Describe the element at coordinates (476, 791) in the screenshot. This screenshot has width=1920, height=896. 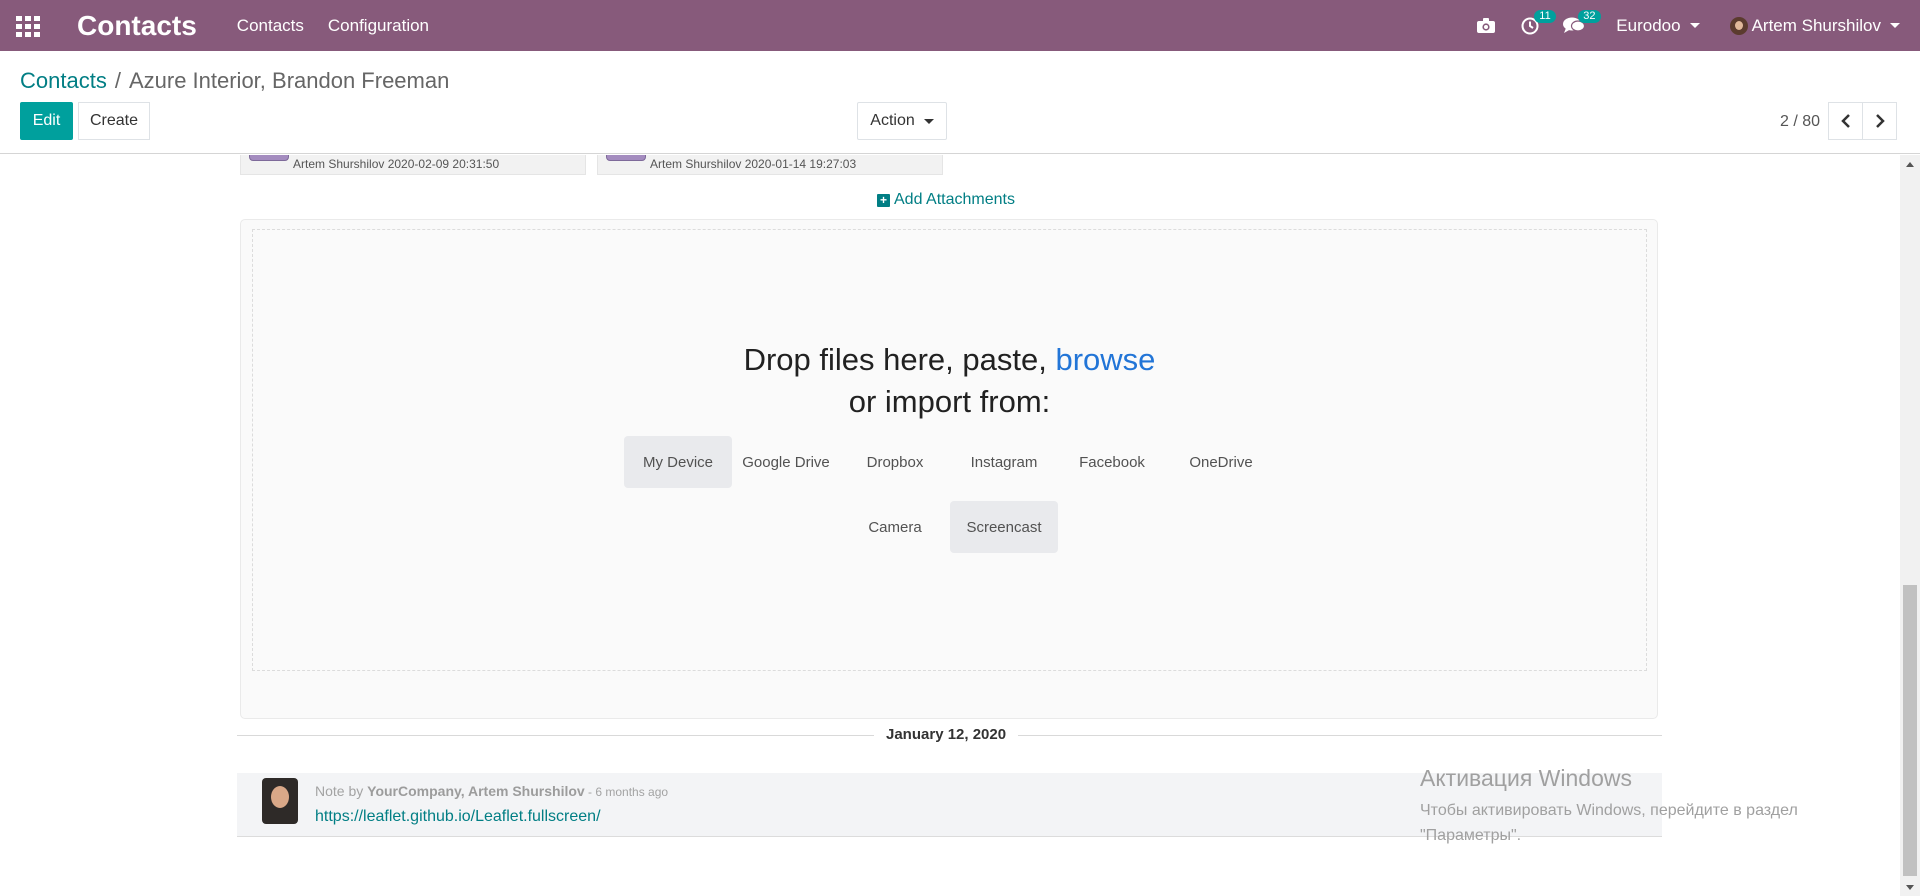
I see `message-author: YourCompany, Artem Shurshilov` at that location.